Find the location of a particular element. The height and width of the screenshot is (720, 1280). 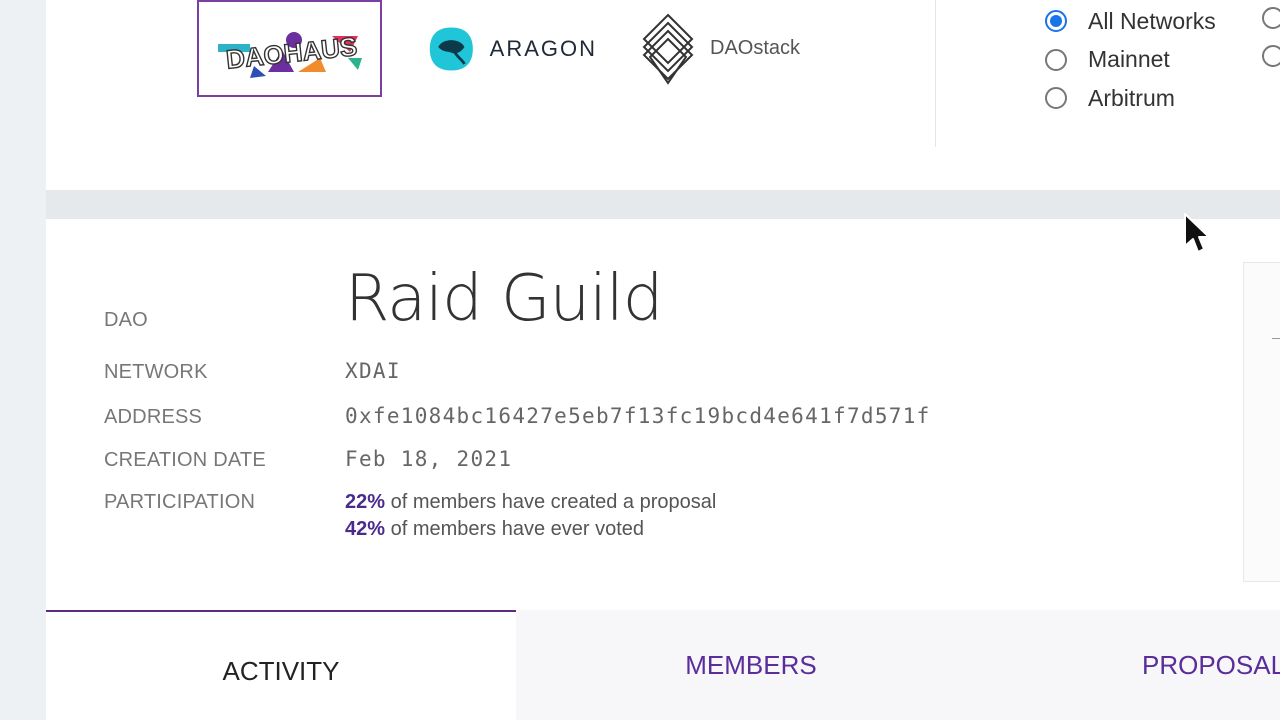

aragon-logo-text: ARAGON is located at coordinates (543, 48).